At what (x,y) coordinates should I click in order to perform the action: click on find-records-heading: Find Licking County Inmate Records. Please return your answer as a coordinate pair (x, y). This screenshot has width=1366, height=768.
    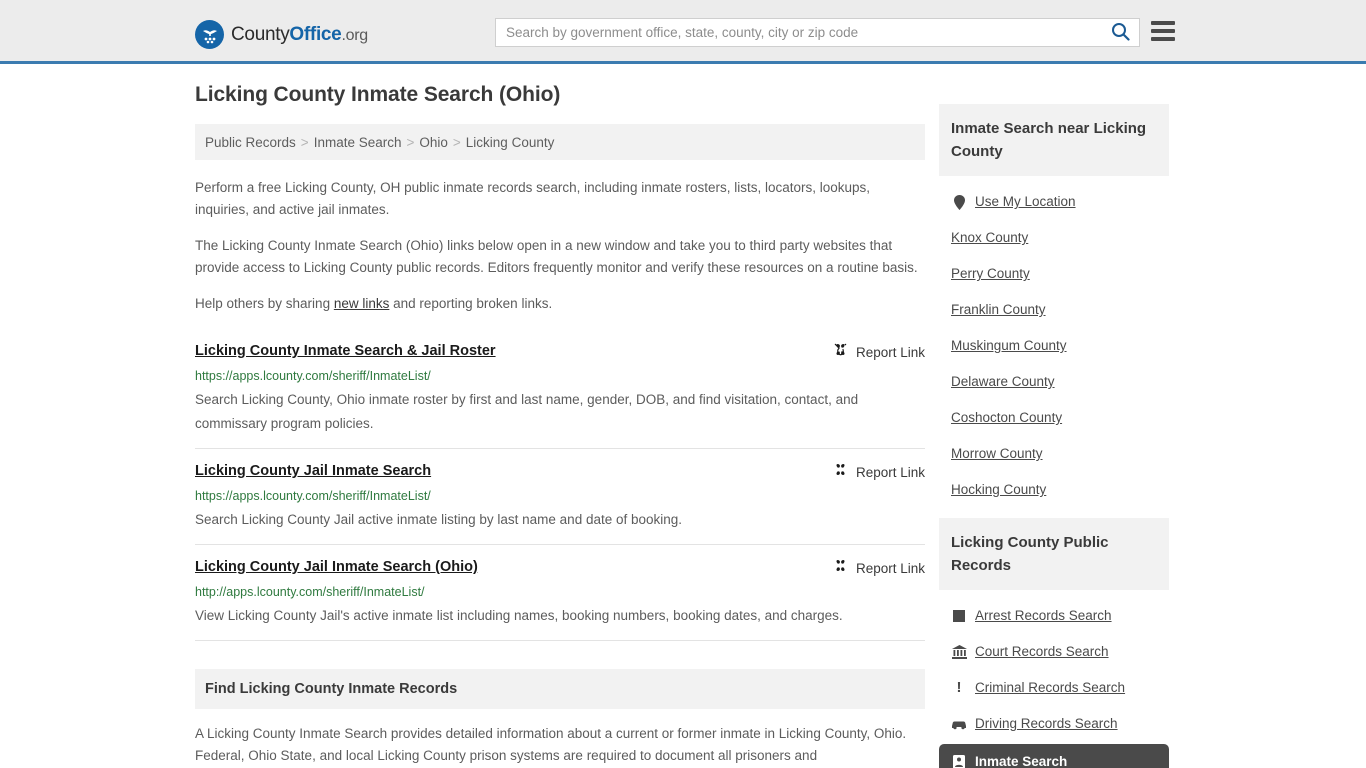
    Looking at the image, I should click on (560, 689).